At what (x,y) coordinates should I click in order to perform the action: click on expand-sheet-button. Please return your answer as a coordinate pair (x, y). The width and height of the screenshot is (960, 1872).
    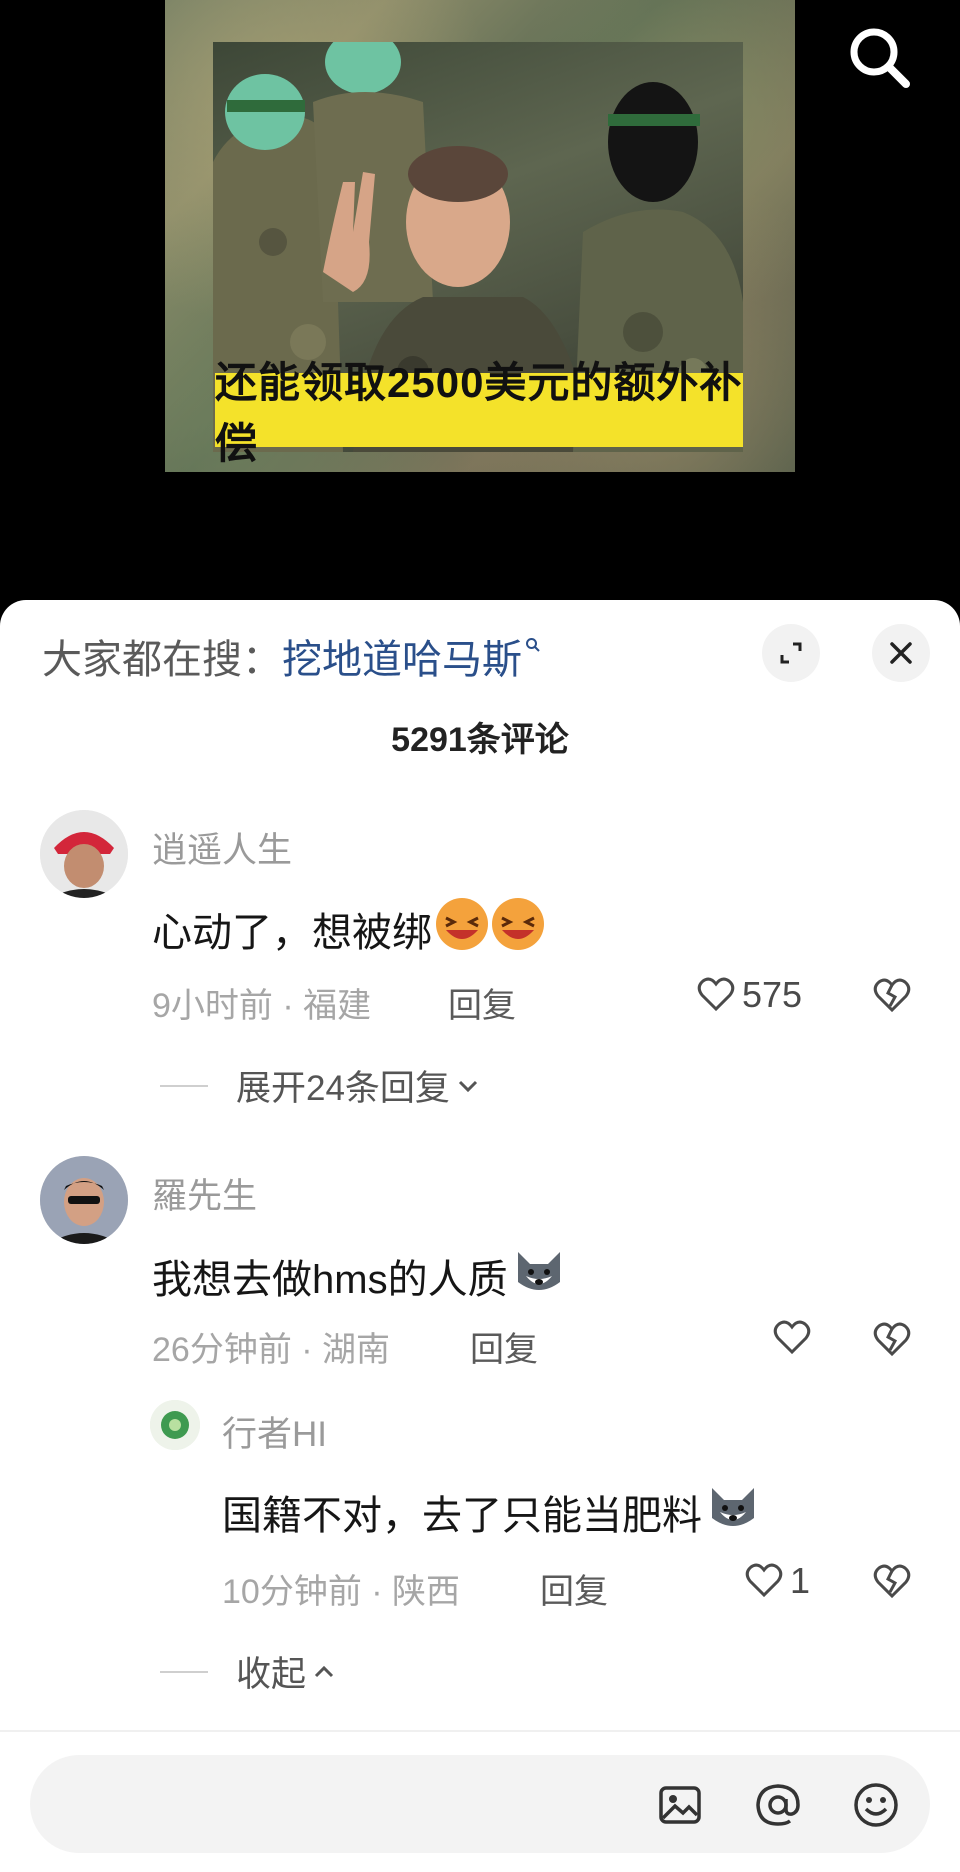
    Looking at the image, I should click on (791, 653).